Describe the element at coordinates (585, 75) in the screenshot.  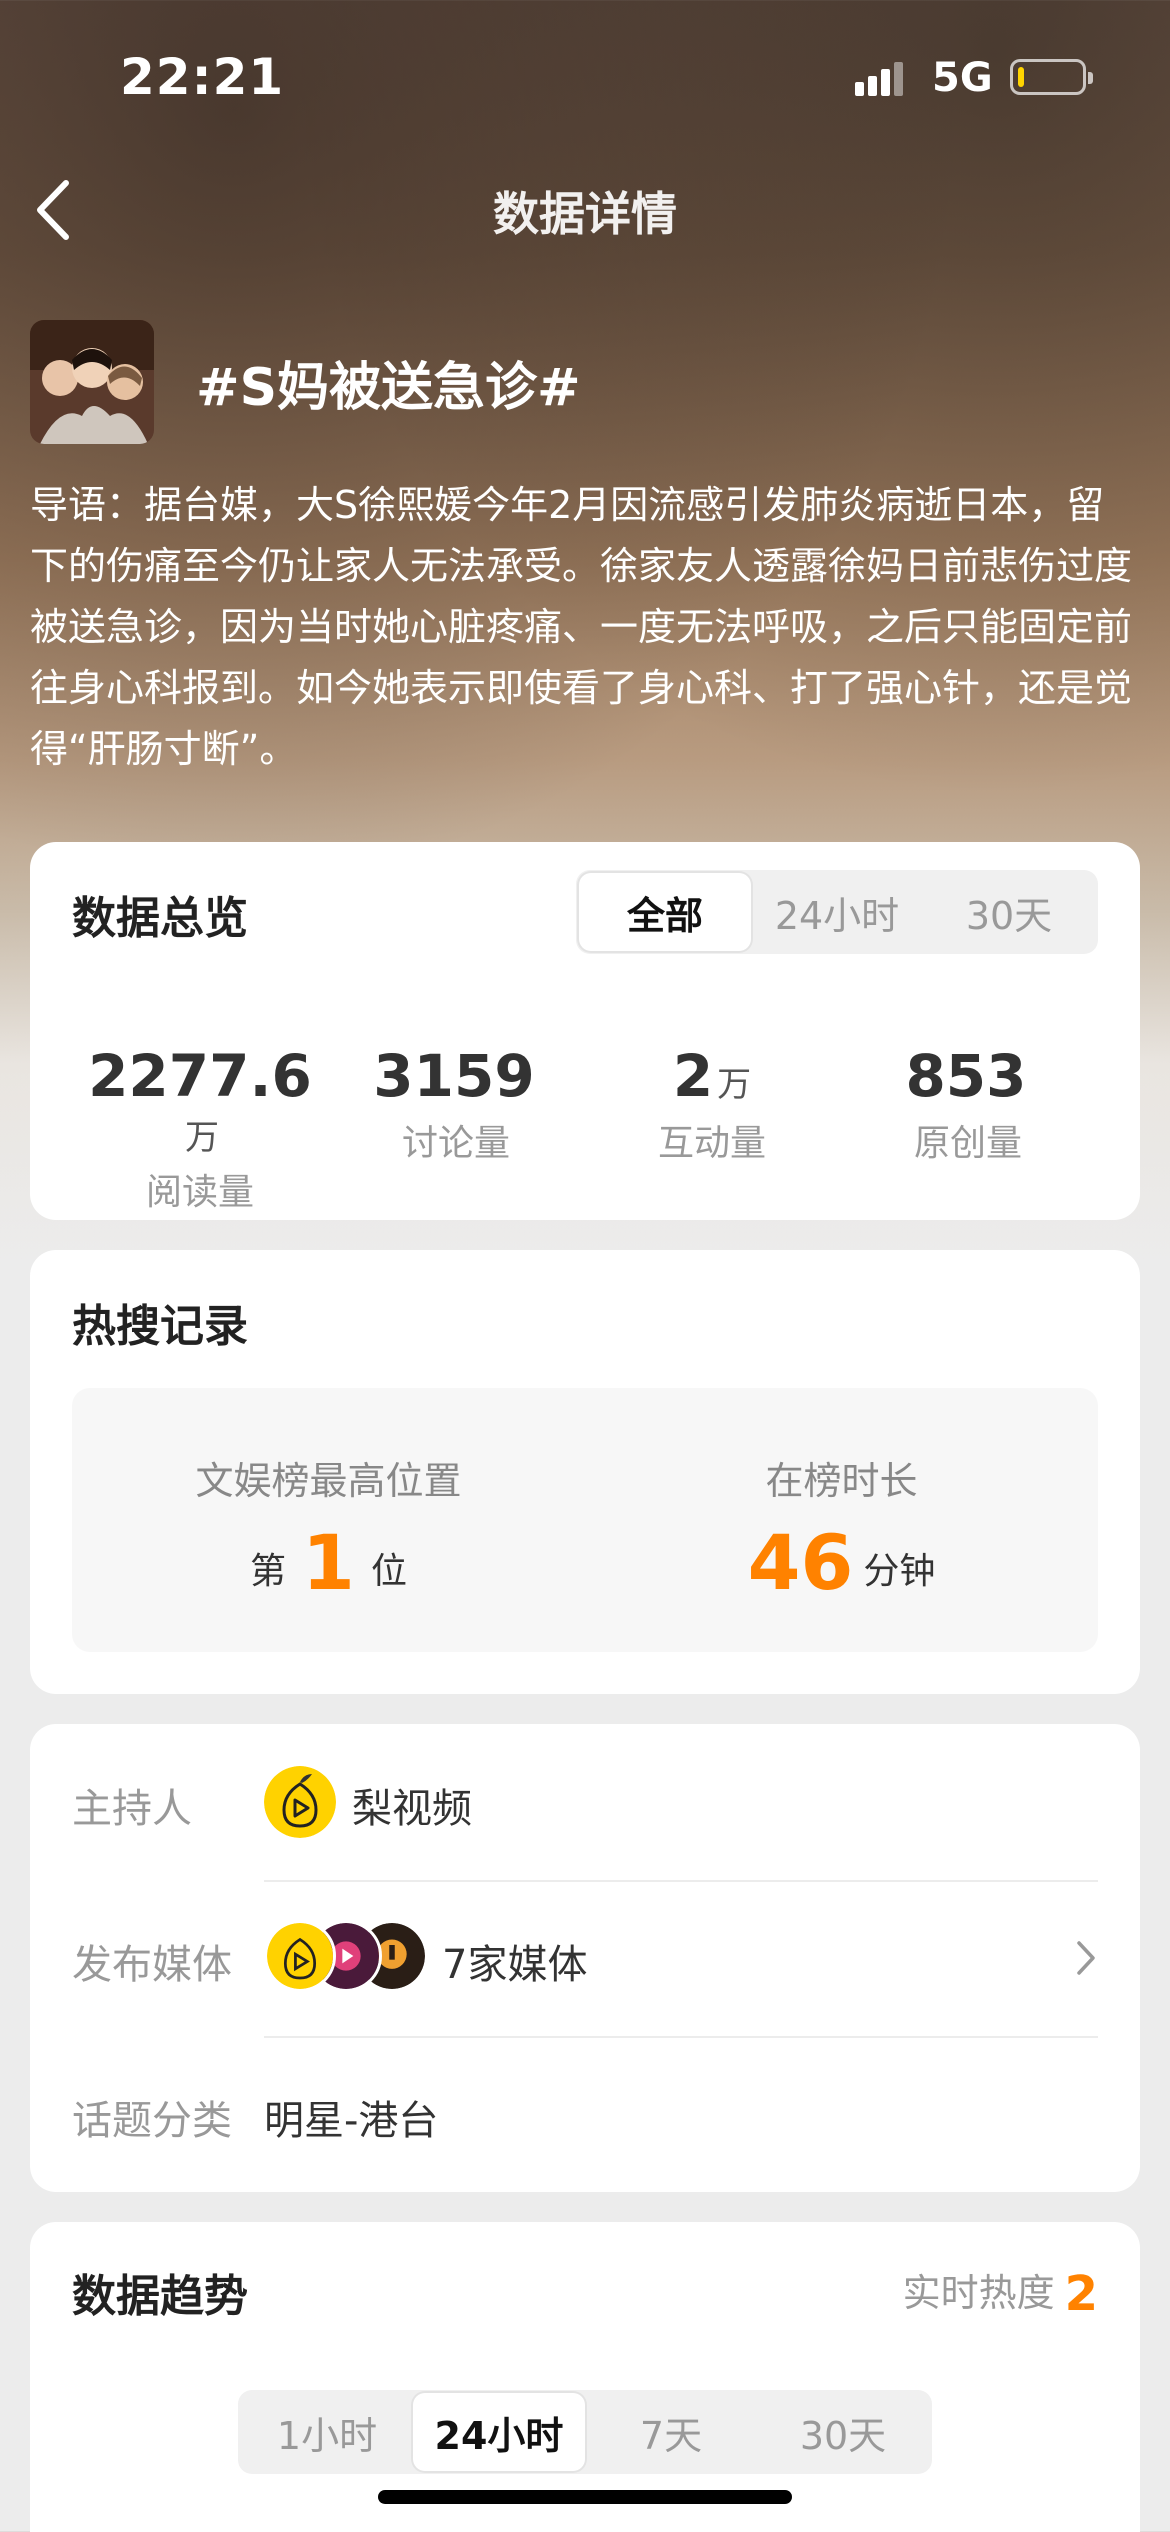
I see `status-bar: 22:21 5G` at that location.